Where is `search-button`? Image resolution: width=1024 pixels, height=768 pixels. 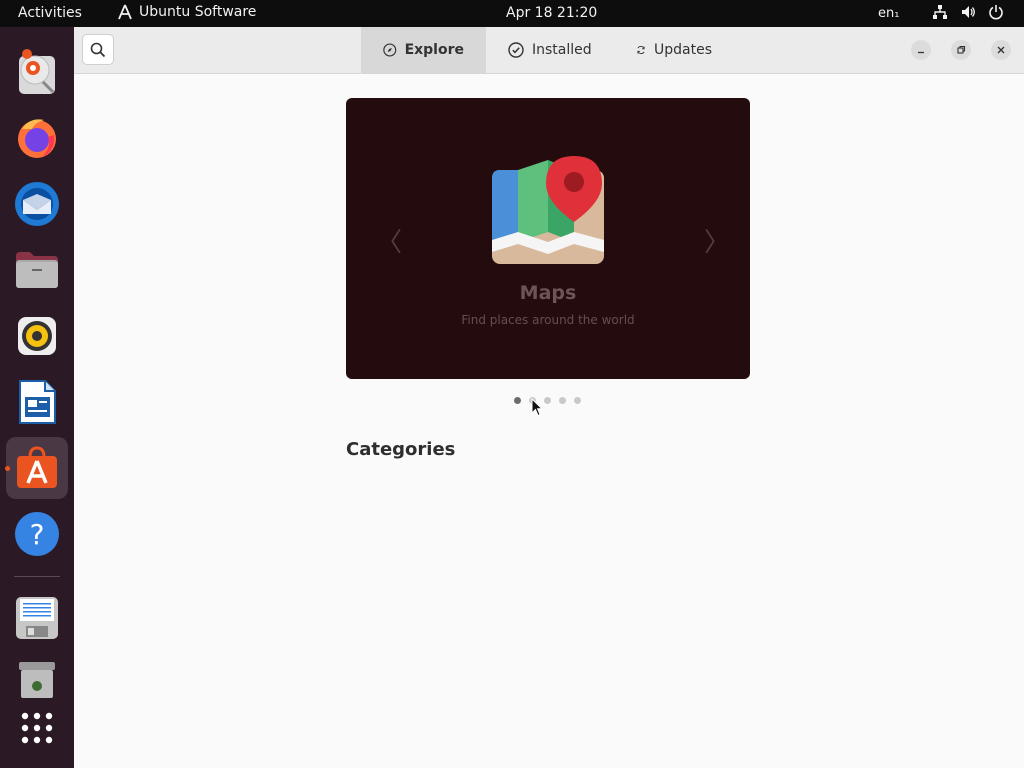 search-button is located at coordinates (98, 49).